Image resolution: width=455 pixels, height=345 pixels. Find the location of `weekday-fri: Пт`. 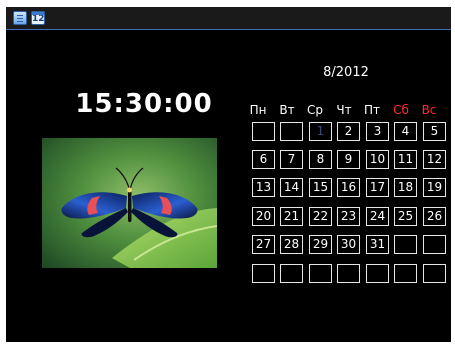

weekday-fri: Пт is located at coordinates (371, 110).